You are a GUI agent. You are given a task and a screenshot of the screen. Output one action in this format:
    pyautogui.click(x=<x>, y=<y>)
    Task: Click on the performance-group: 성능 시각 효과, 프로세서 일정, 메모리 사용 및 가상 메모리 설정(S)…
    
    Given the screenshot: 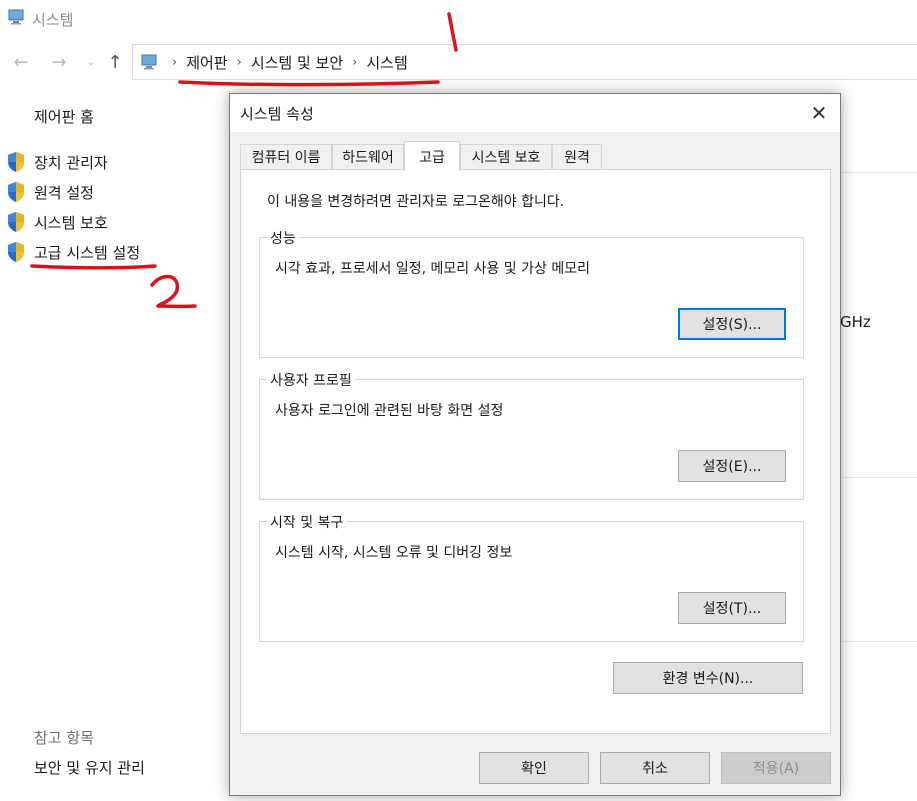 What is the action you would take?
    pyautogui.click(x=531, y=293)
    